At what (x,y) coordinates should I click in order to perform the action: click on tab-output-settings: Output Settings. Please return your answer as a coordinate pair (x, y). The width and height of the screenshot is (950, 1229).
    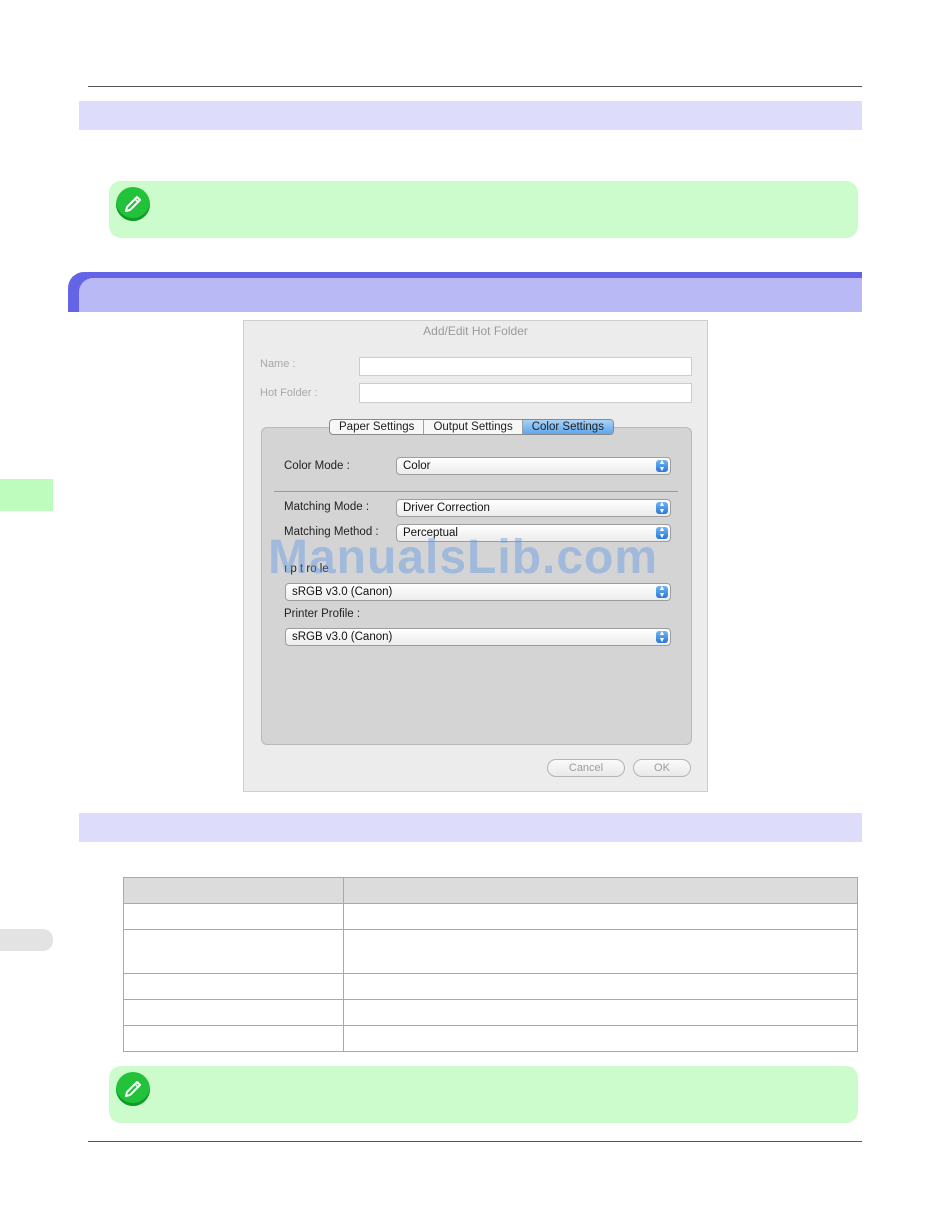
    Looking at the image, I should click on (473, 427).